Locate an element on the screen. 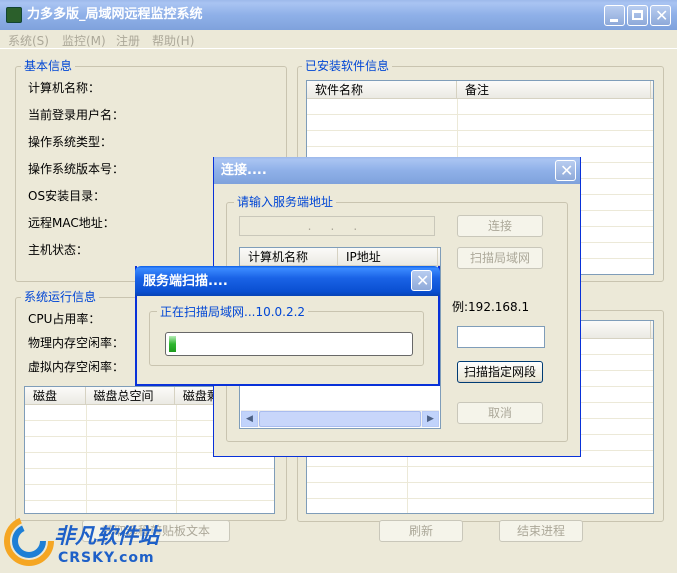 This screenshot has width=677, height=573. close-button: ✕ is located at coordinates (660, 15).